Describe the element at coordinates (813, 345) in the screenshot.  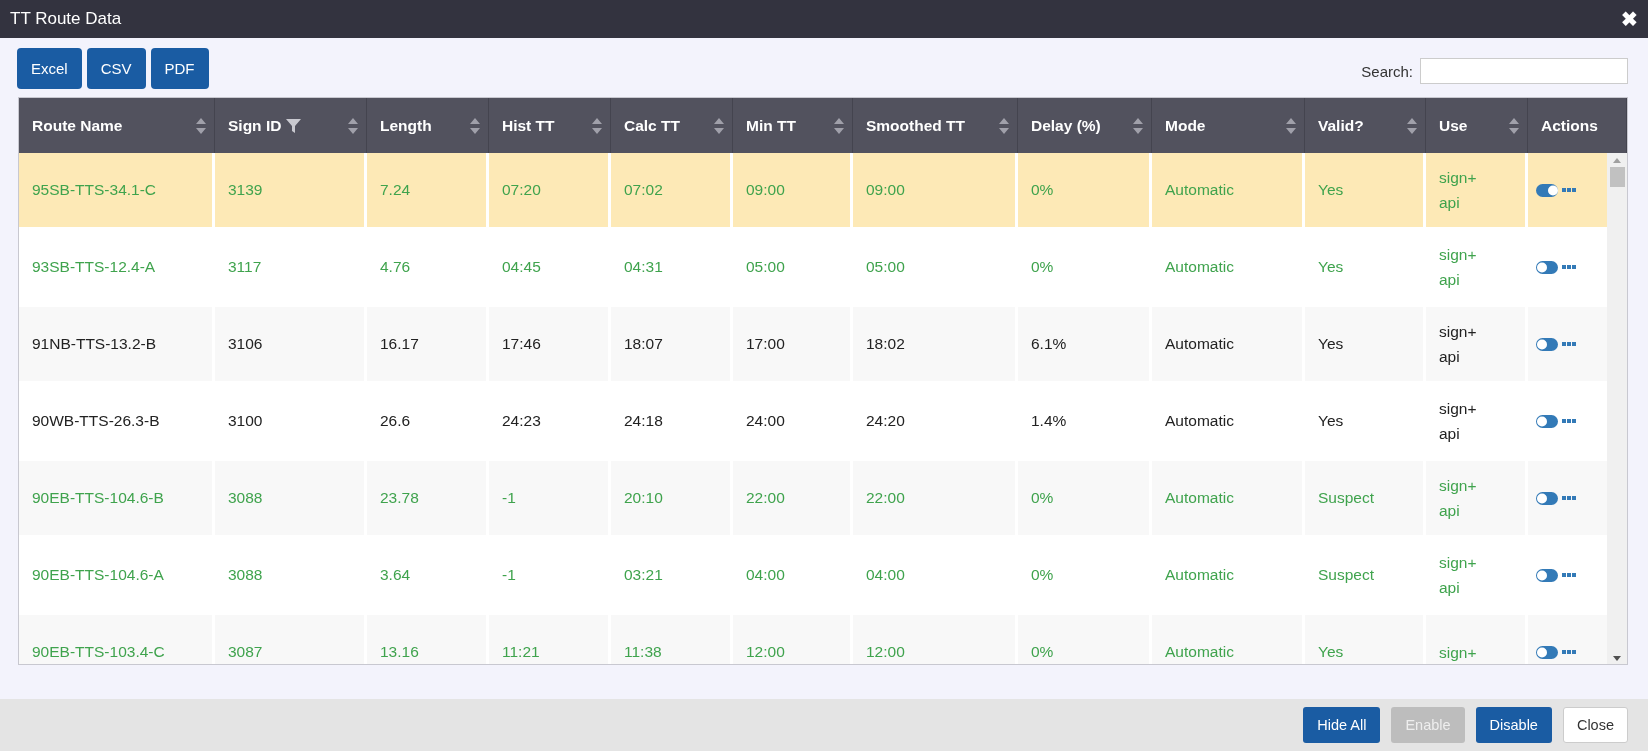
I see `table-row: 91NB-TTS-13.2-B 3106 16.17 17:46 18:07 17:00 18:02 6.1% Automatic Yes sign+ api` at that location.